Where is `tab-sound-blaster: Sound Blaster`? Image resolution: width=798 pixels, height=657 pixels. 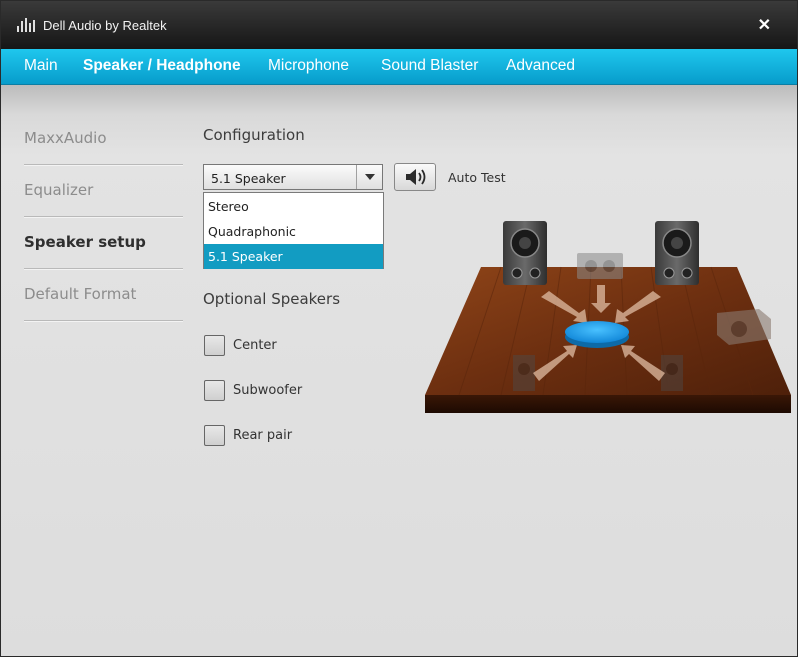
tab-sound-blaster: Sound Blaster is located at coordinates (429, 66).